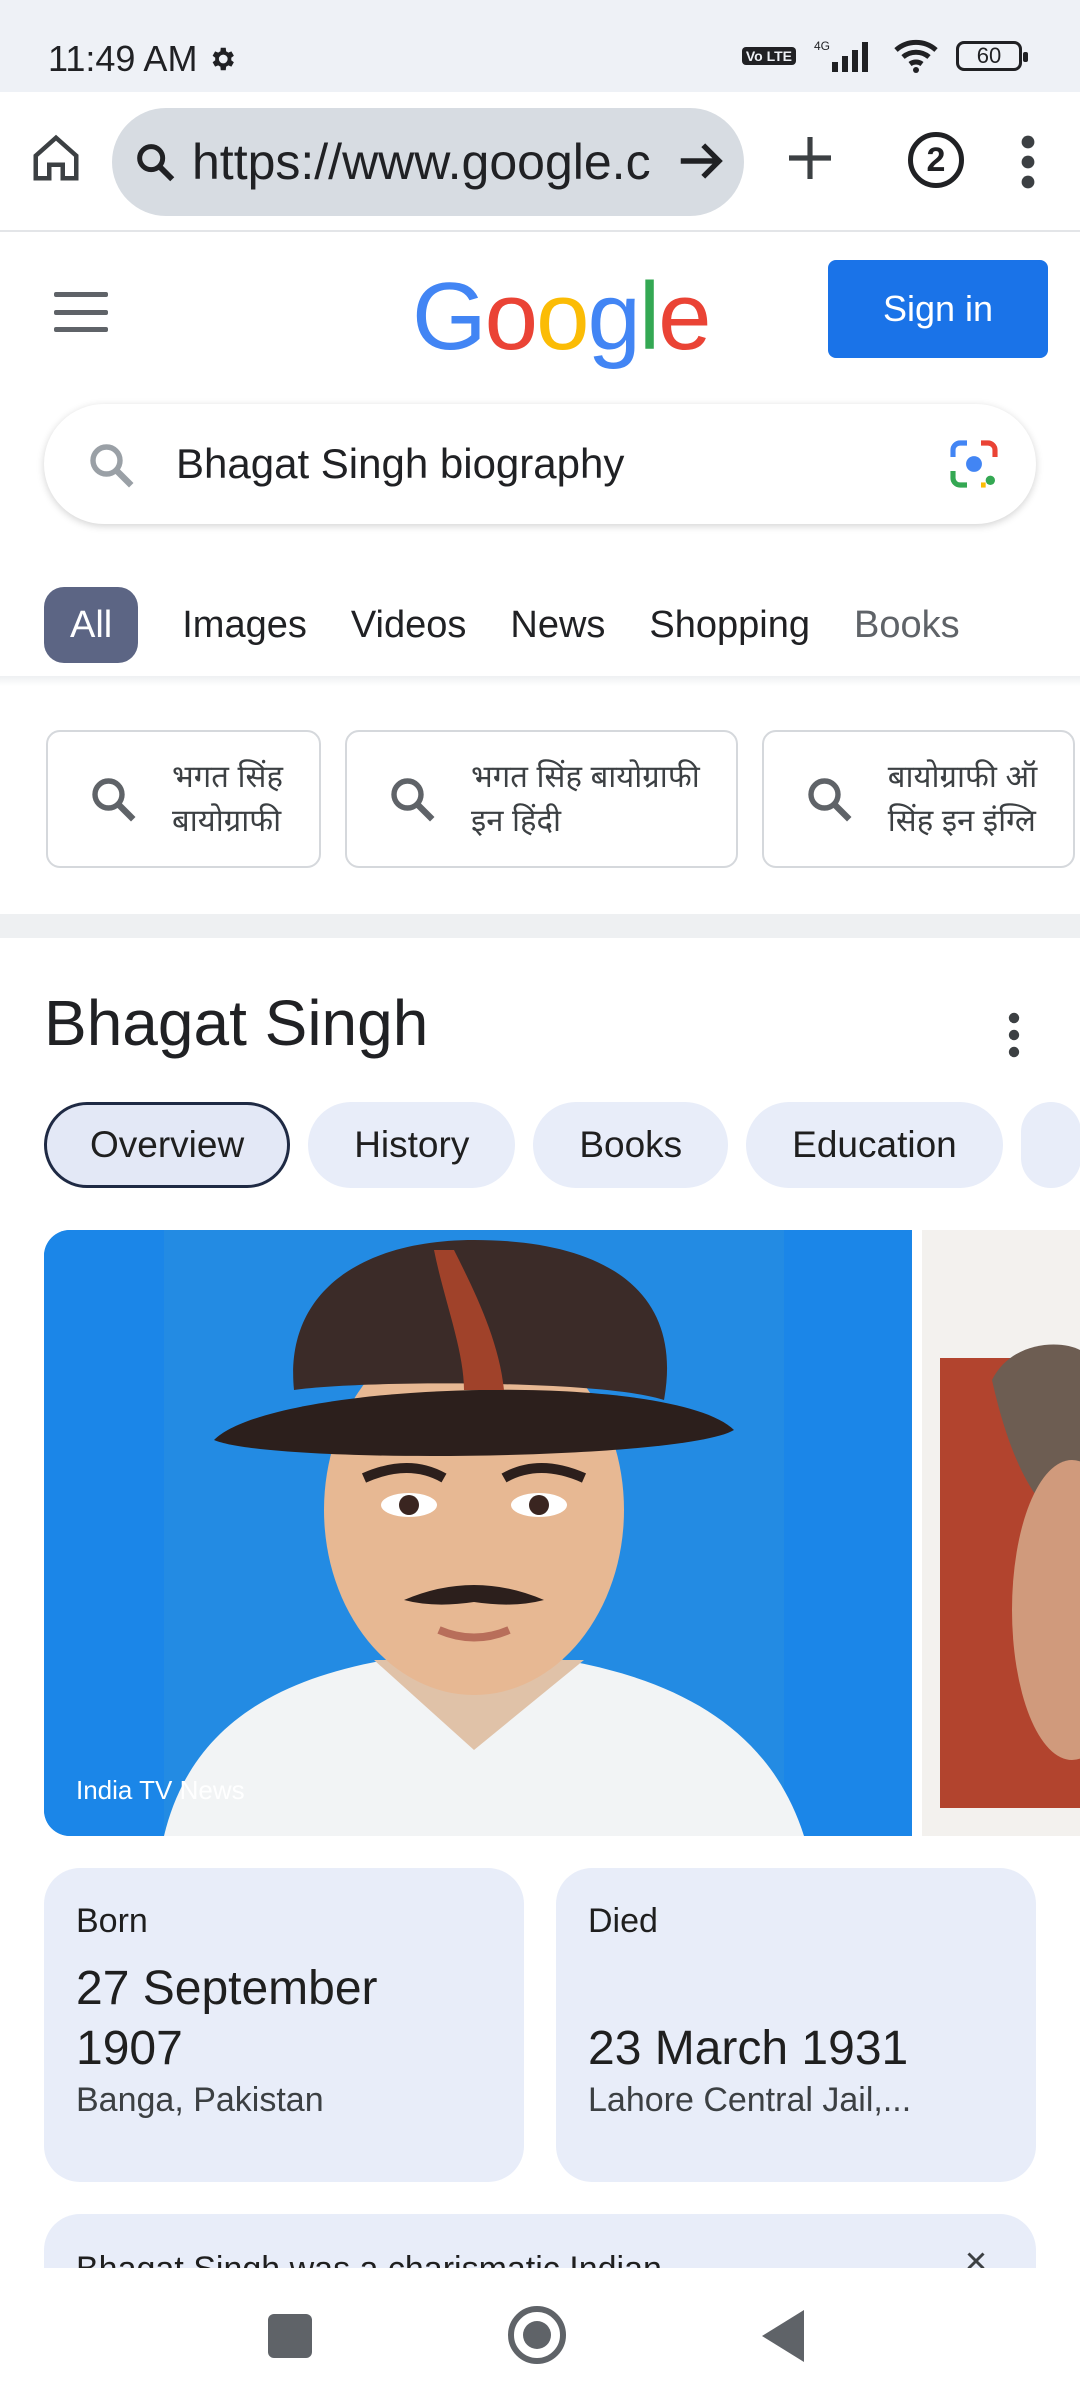 This screenshot has width=1080, height=2400. Describe the element at coordinates (227, 798) in the screenshot. I see `related-search-text: भगत सिंह बायोग्राफी` at that location.